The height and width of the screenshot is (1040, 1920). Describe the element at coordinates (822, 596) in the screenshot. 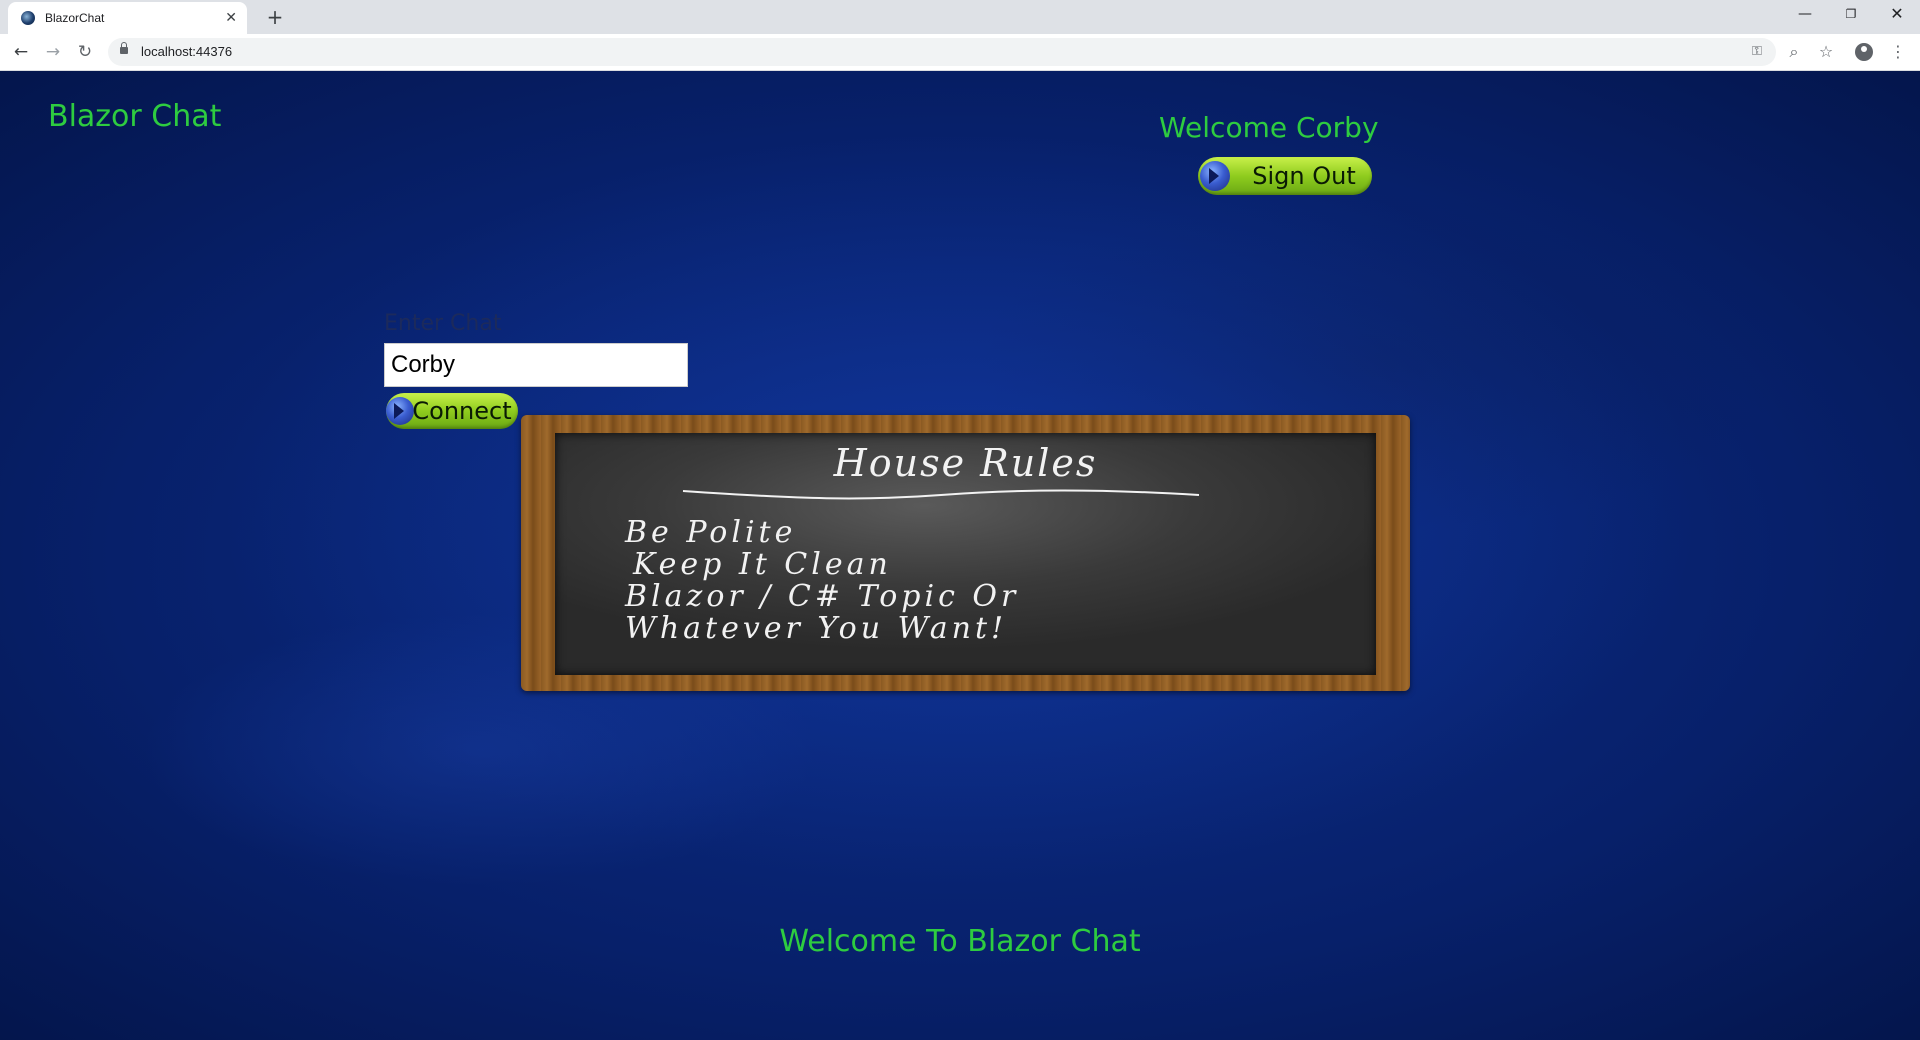

I see `house-rule: Blazor / C# Topic Or` at that location.